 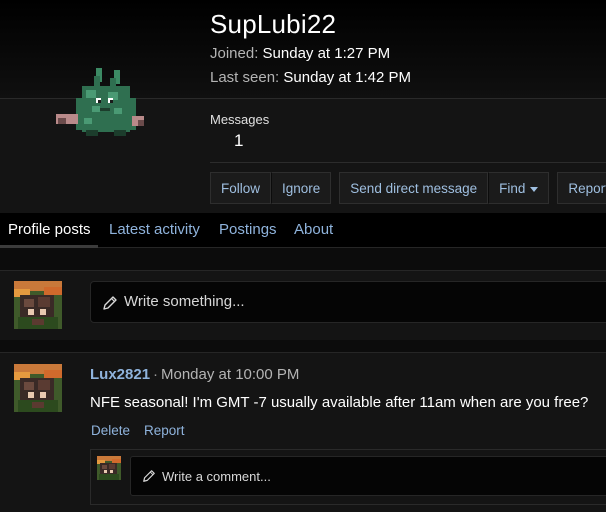 What do you see at coordinates (241, 188) in the screenshot?
I see `follow-button: Follow` at bounding box center [241, 188].